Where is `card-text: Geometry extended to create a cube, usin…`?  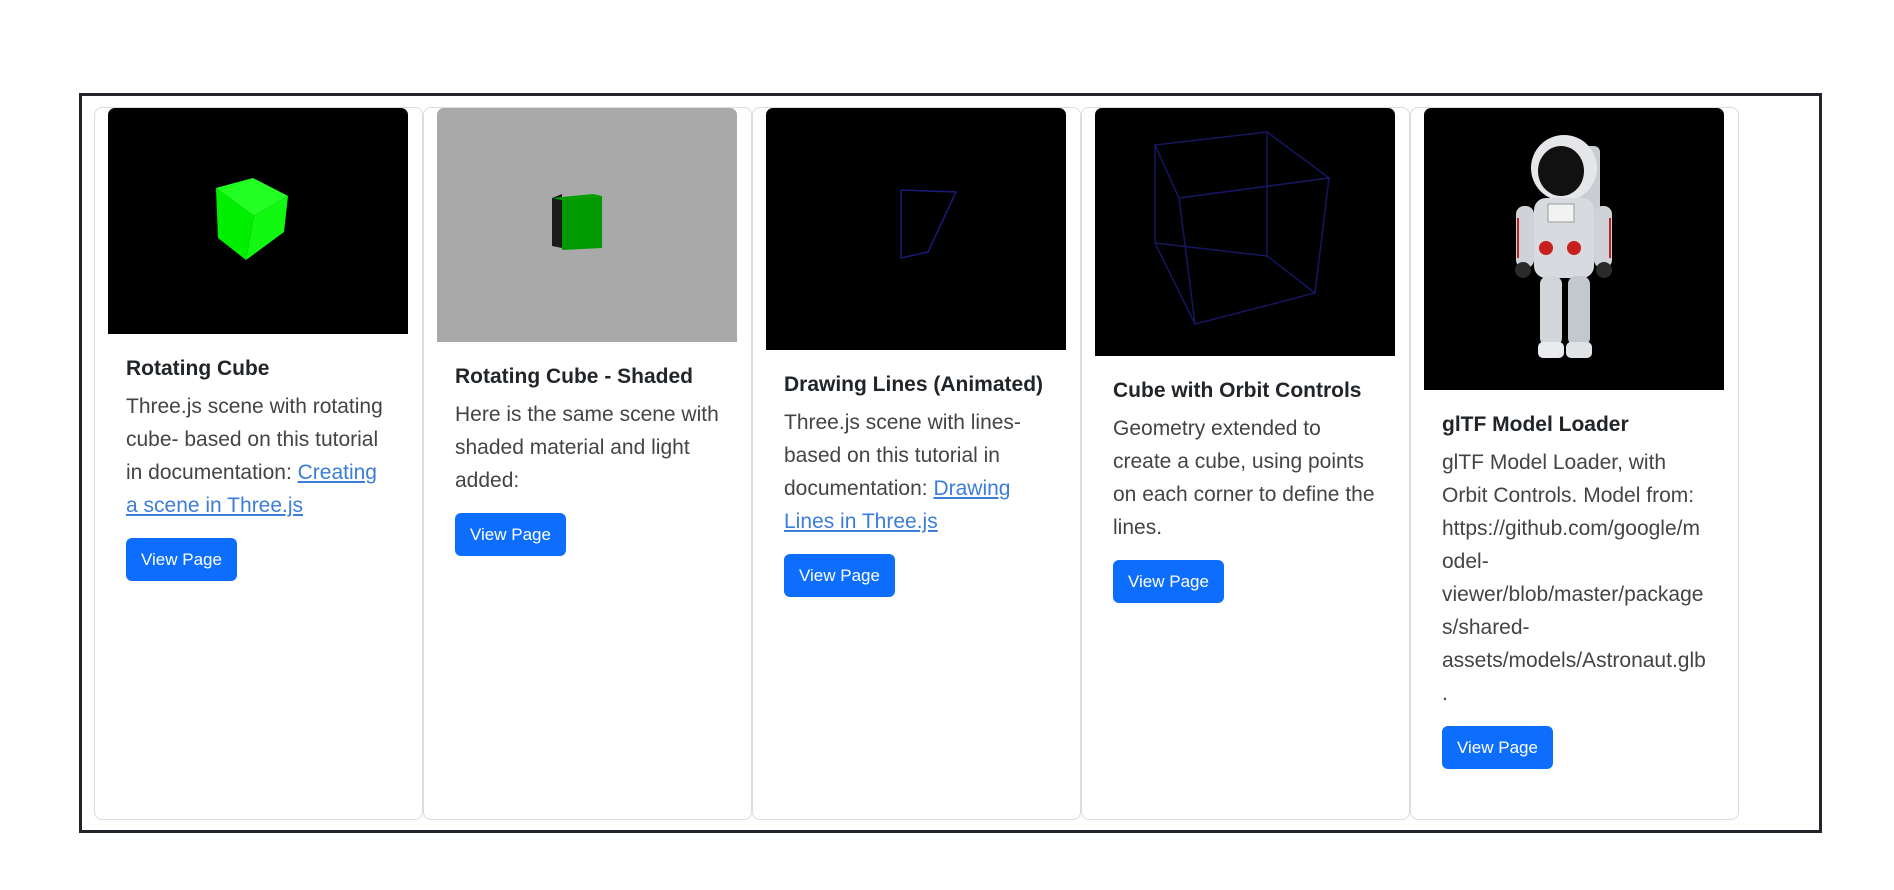
card-text: Geometry extended to create a cube, usin… is located at coordinates (1244, 478).